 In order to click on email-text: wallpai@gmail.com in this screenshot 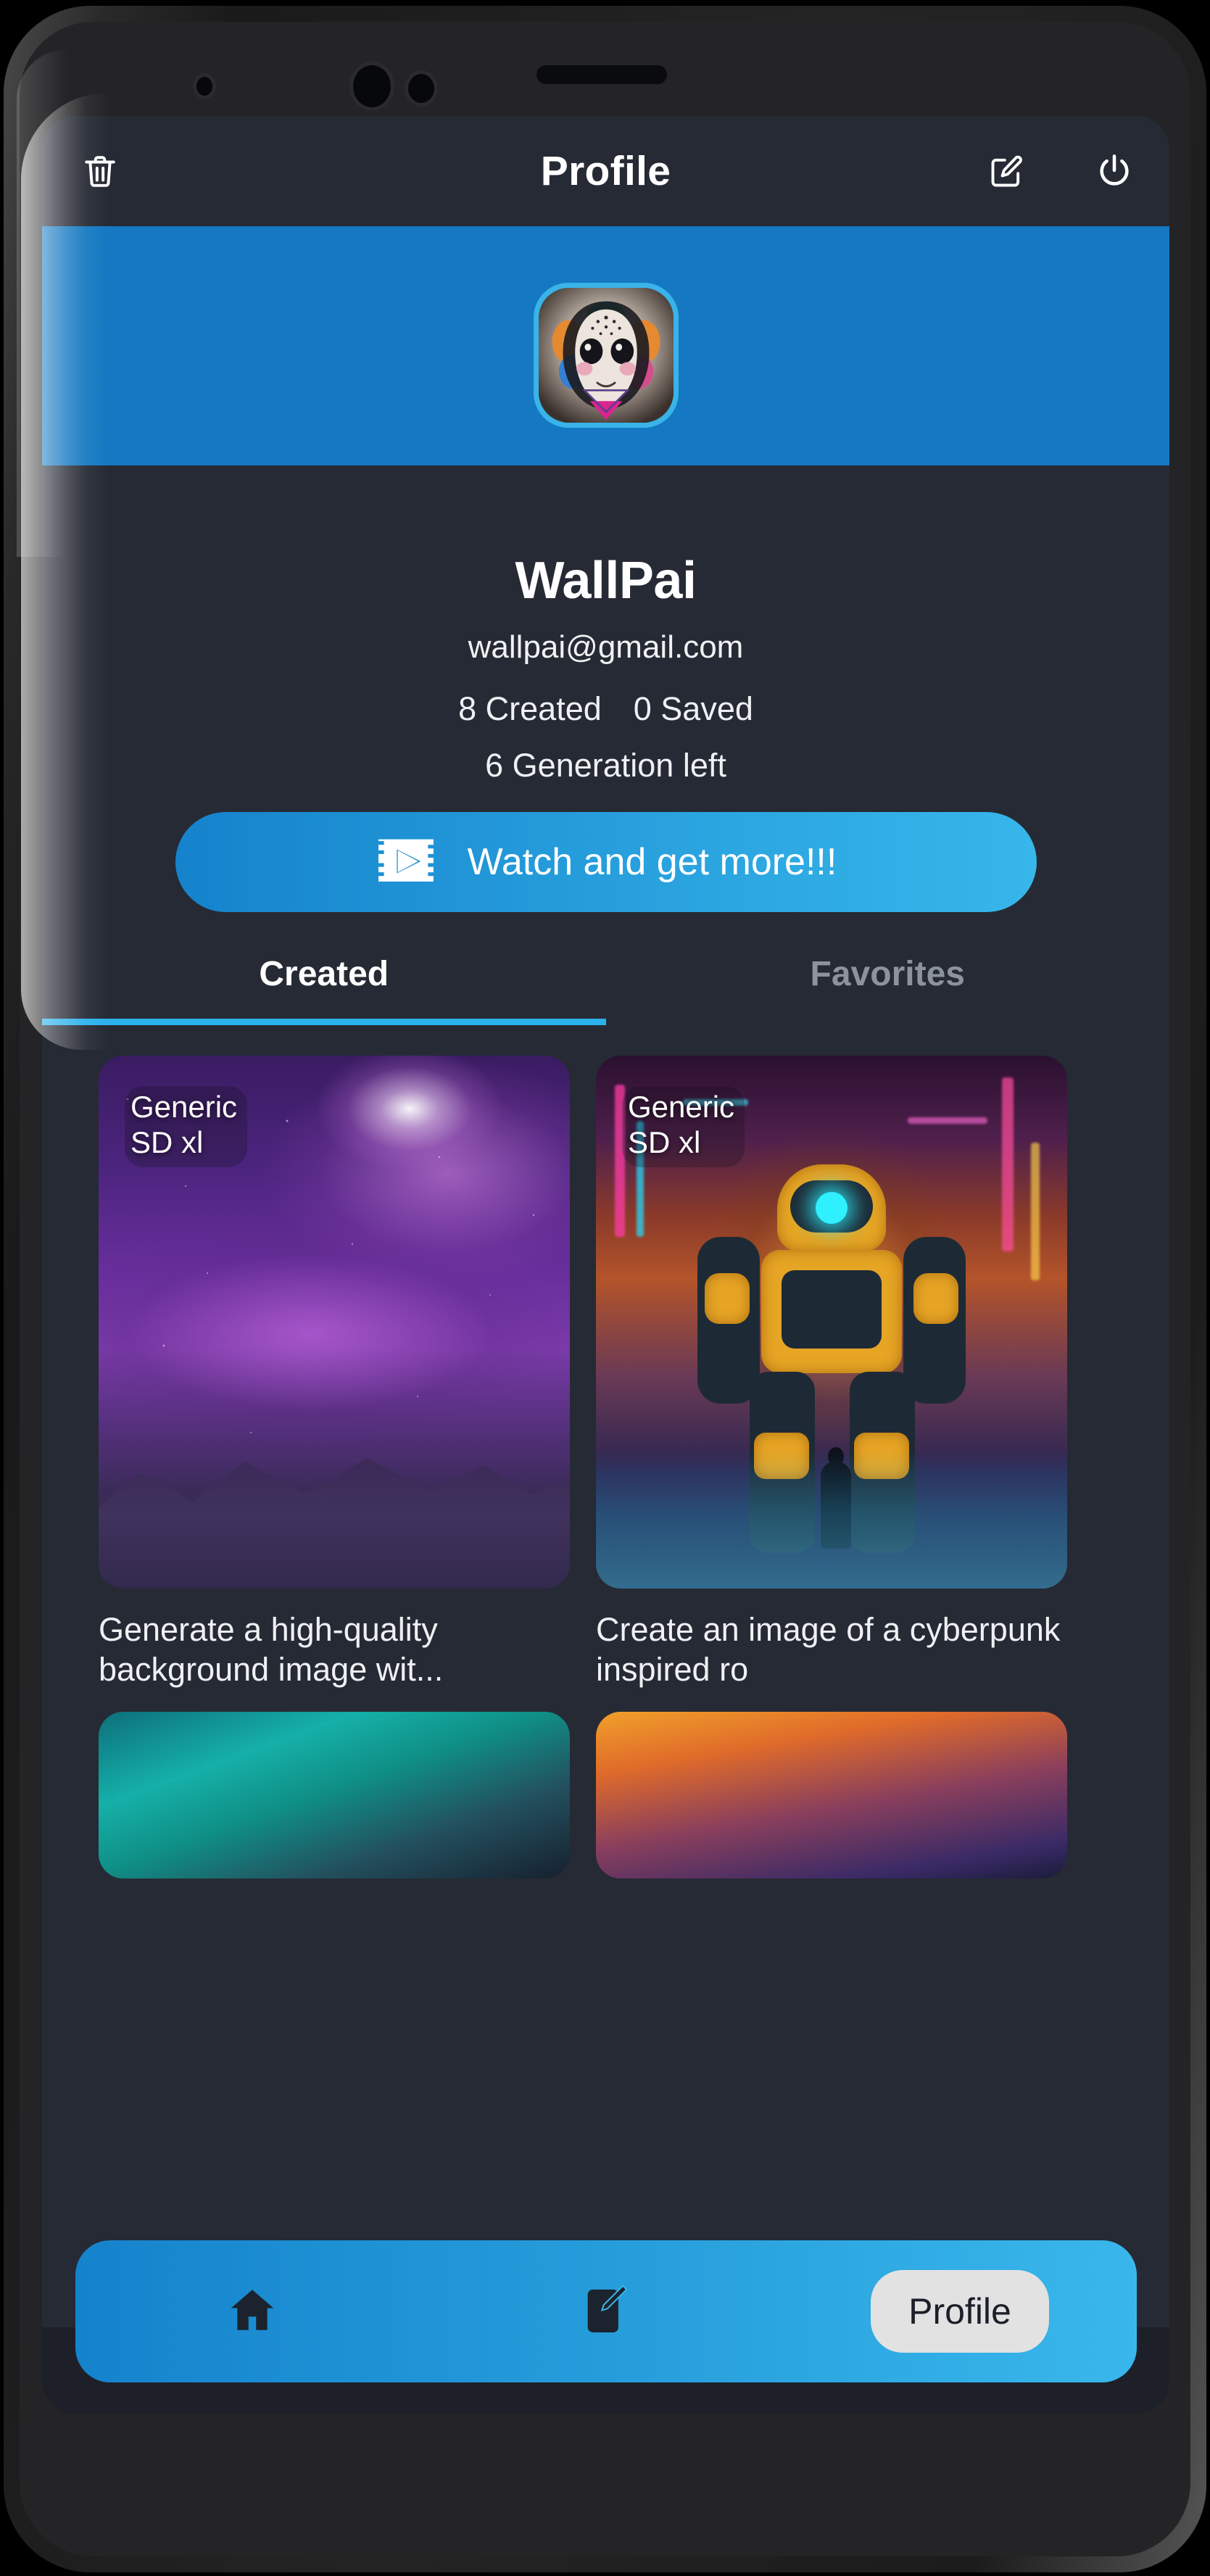, I will do `click(606, 647)`.